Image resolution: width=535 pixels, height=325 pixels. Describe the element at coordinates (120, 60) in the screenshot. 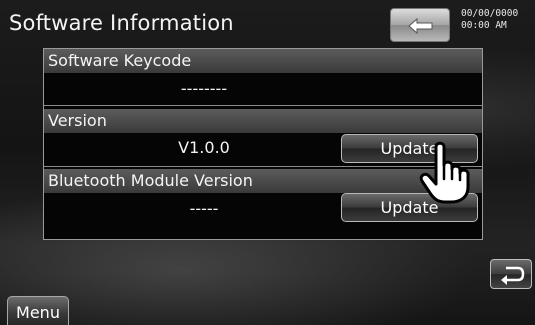

I see `keycode-label: Software Keycode` at that location.